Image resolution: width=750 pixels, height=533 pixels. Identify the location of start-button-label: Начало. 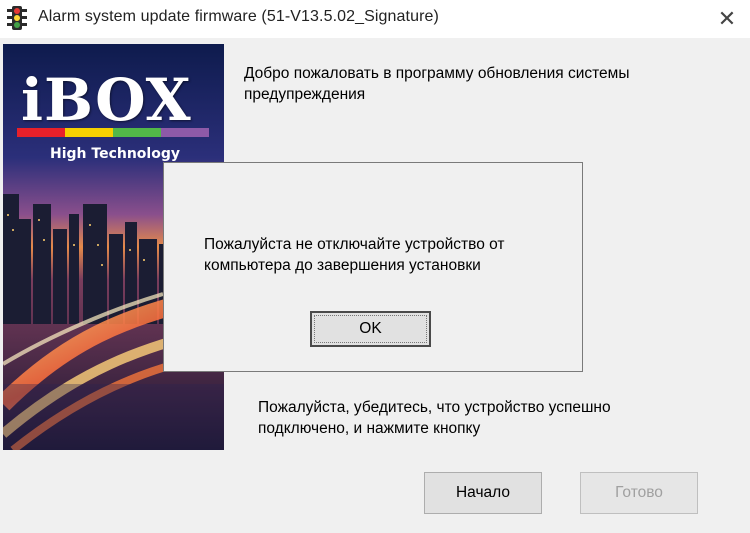
(482, 492).